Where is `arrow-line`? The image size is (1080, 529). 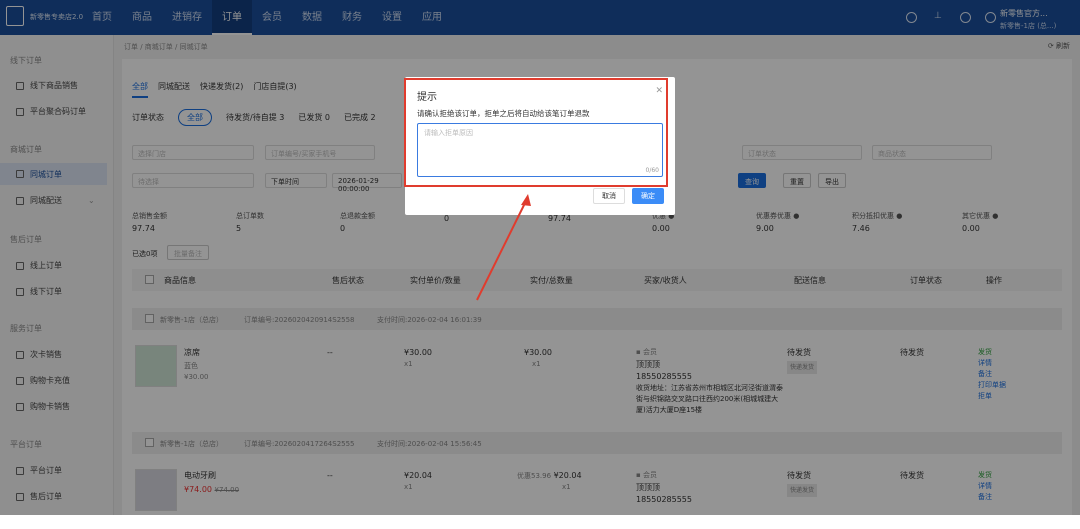
arrow-line is located at coordinates (501, 250).